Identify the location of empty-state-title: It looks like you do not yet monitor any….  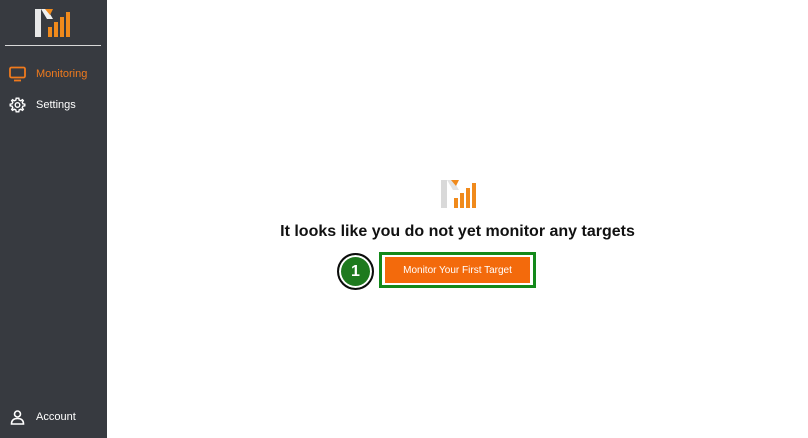
(457, 231).